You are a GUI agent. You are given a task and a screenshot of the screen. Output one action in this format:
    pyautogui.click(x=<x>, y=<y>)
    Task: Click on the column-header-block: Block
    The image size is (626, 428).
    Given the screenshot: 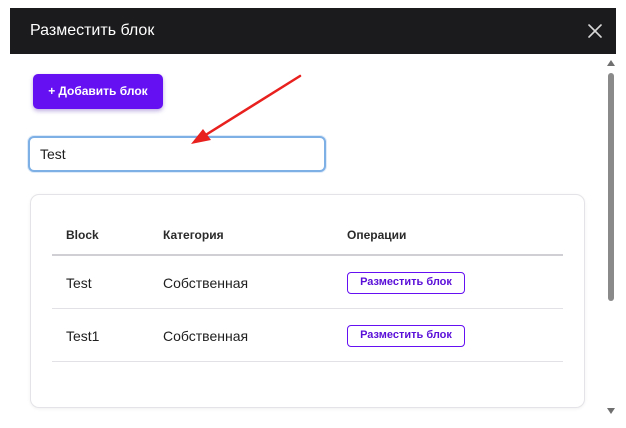 What is the action you would take?
    pyautogui.click(x=82, y=235)
    